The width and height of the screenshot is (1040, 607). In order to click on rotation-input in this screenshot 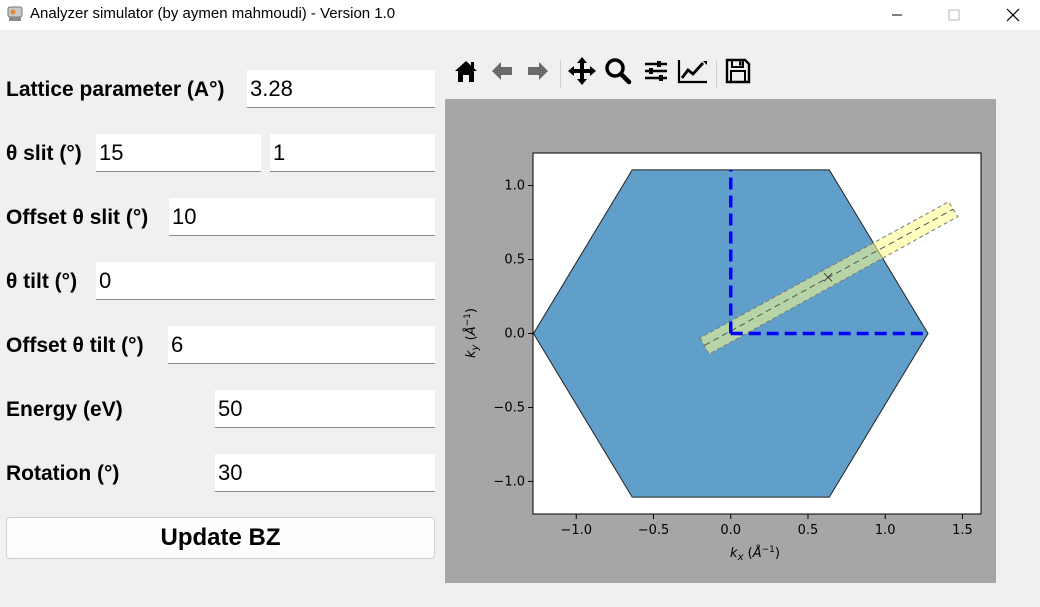, I will do `click(325, 473)`.